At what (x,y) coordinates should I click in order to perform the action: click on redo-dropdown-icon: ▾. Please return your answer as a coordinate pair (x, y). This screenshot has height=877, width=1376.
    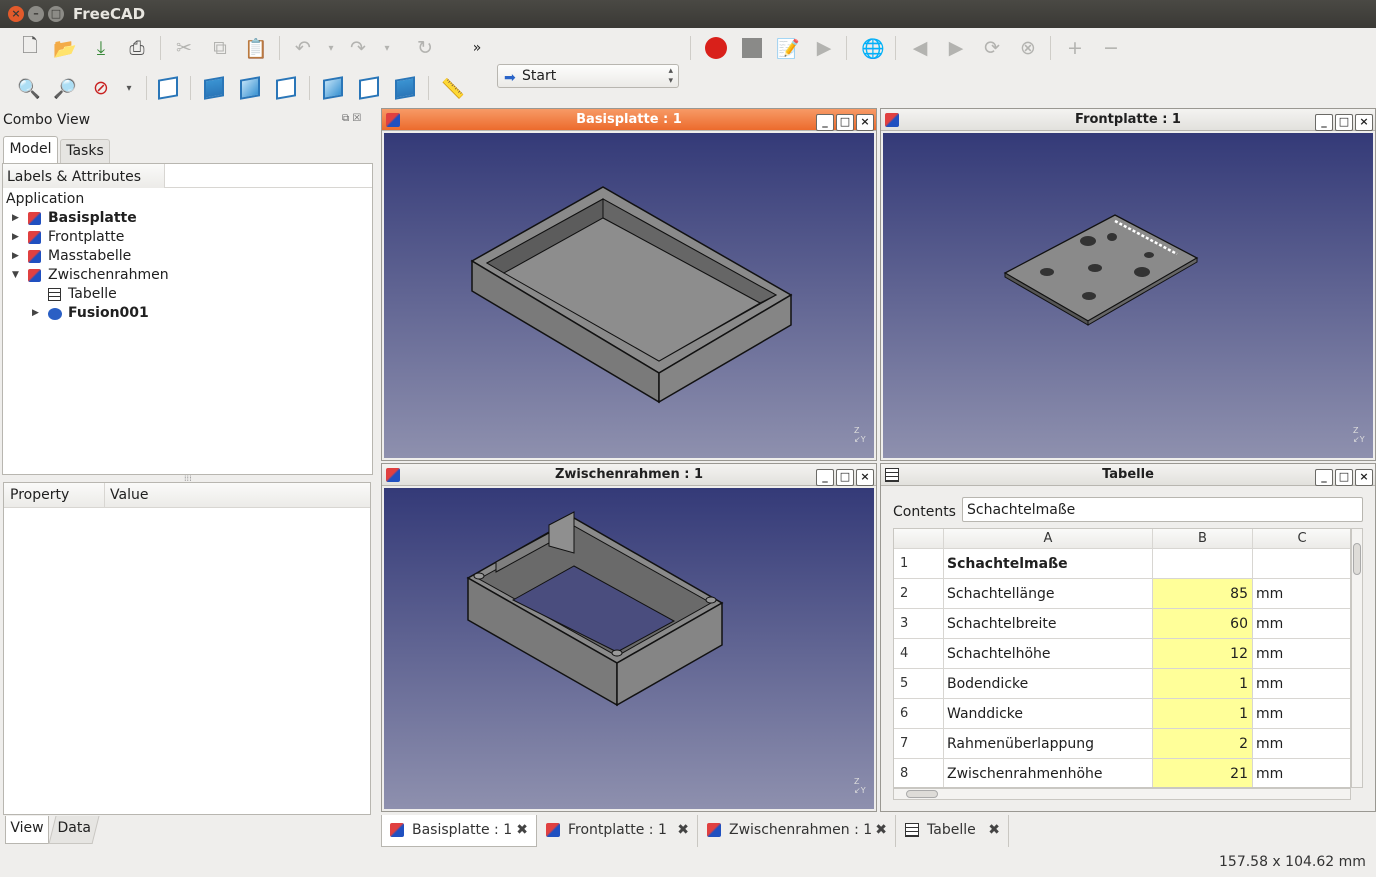
    Looking at the image, I should click on (387, 48).